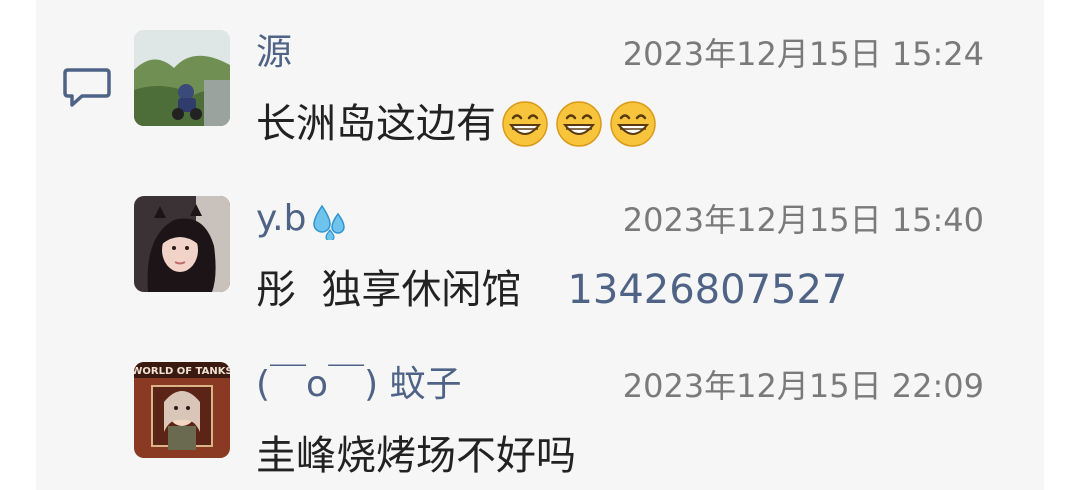 The width and height of the screenshot is (1080, 490). What do you see at coordinates (87, 88) in the screenshot?
I see `comment-bubble-icon` at bounding box center [87, 88].